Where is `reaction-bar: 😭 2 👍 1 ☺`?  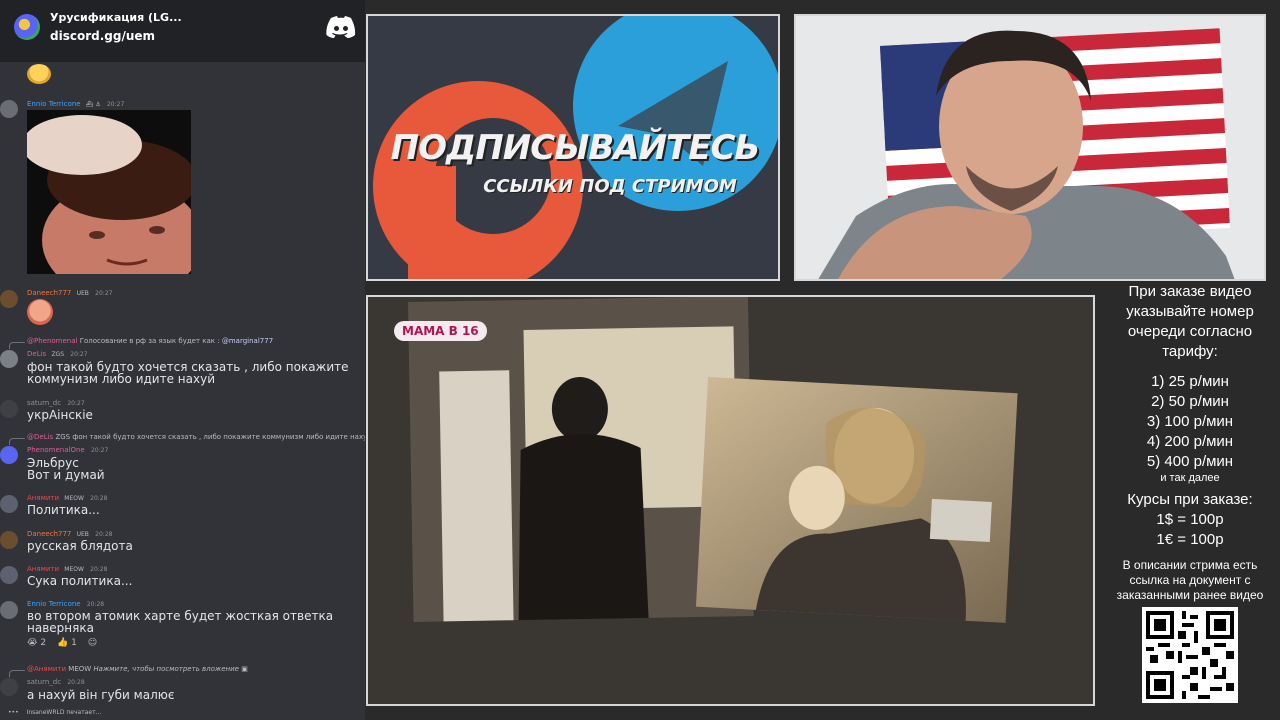
reaction-bar: 😭 2 👍 1 ☺ is located at coordinates (62, 643).